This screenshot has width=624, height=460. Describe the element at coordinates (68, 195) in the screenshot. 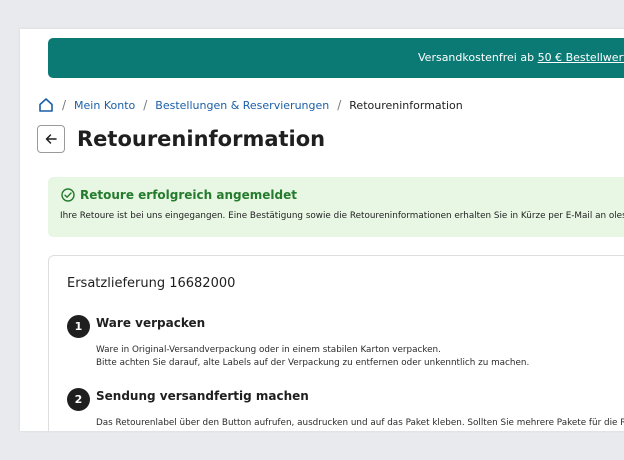

I see `check-circle-icon` at that location.